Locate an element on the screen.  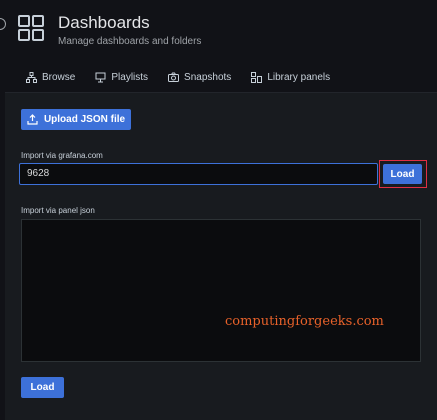
tab-snapshots: Snapshots is located at coordinates (199, 77).